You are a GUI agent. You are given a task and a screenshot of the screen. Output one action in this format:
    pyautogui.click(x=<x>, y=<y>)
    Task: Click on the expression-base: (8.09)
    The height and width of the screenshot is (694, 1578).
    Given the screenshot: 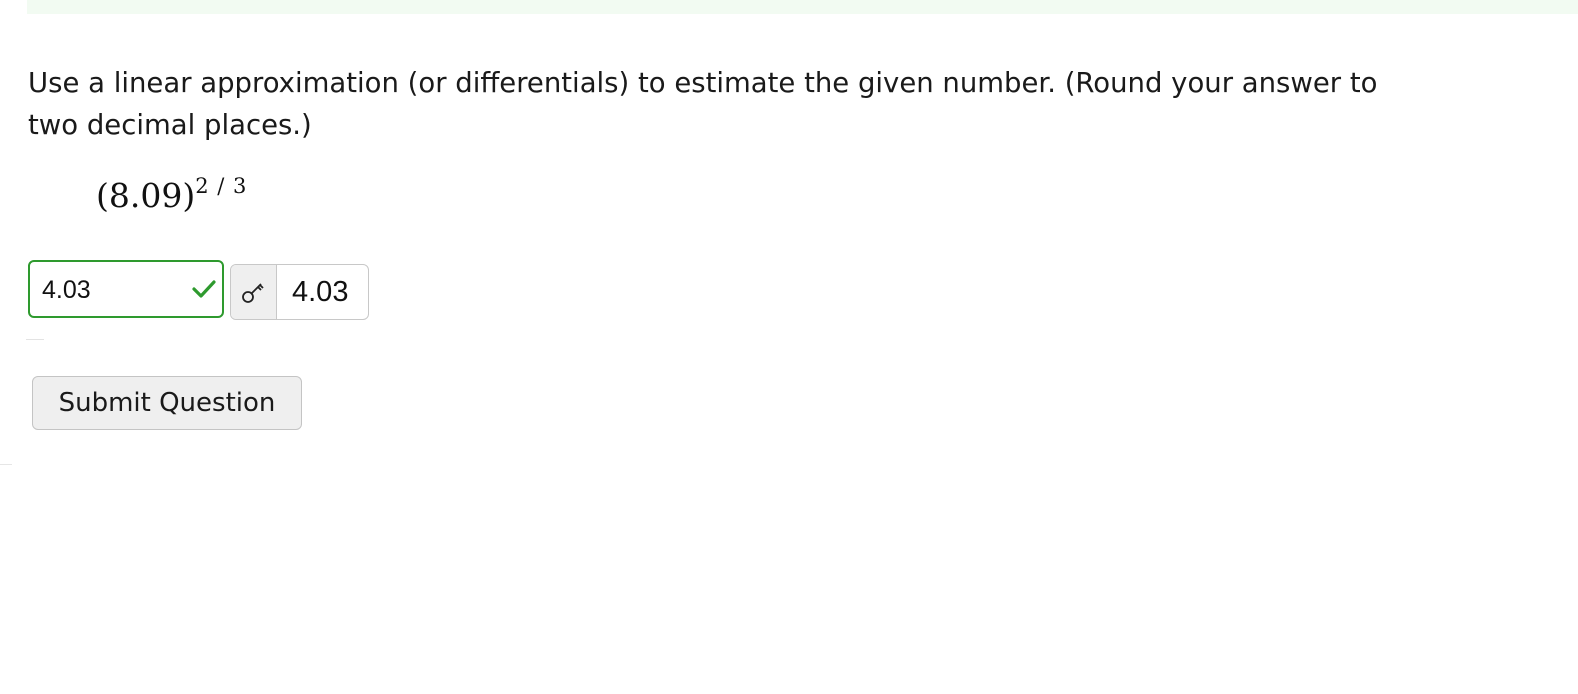 What is the action you would take?
    pyautogui.click(x=146, y=195)
    